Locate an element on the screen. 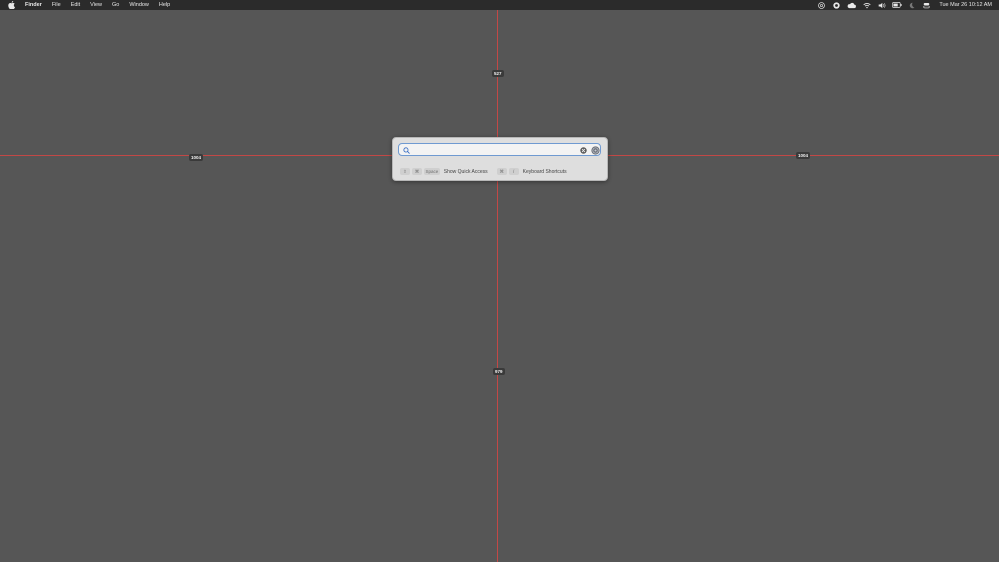 The height and width of the screenshot is (562, 999). menu-window: Window is located at coordinates (139, 5).